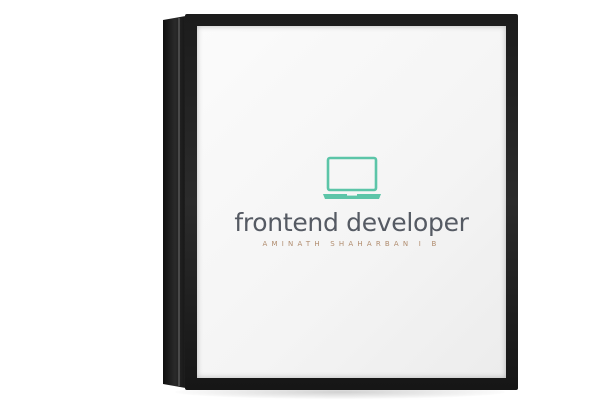  Describe the element at coordinates (179, 202) in the screenshot. I see `box-side-edge` at that location.